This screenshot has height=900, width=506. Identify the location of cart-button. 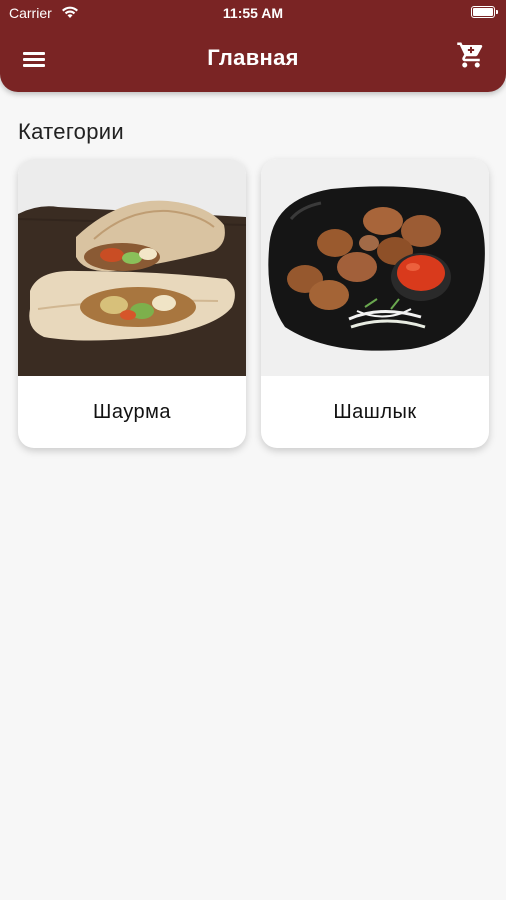
(472, 56).